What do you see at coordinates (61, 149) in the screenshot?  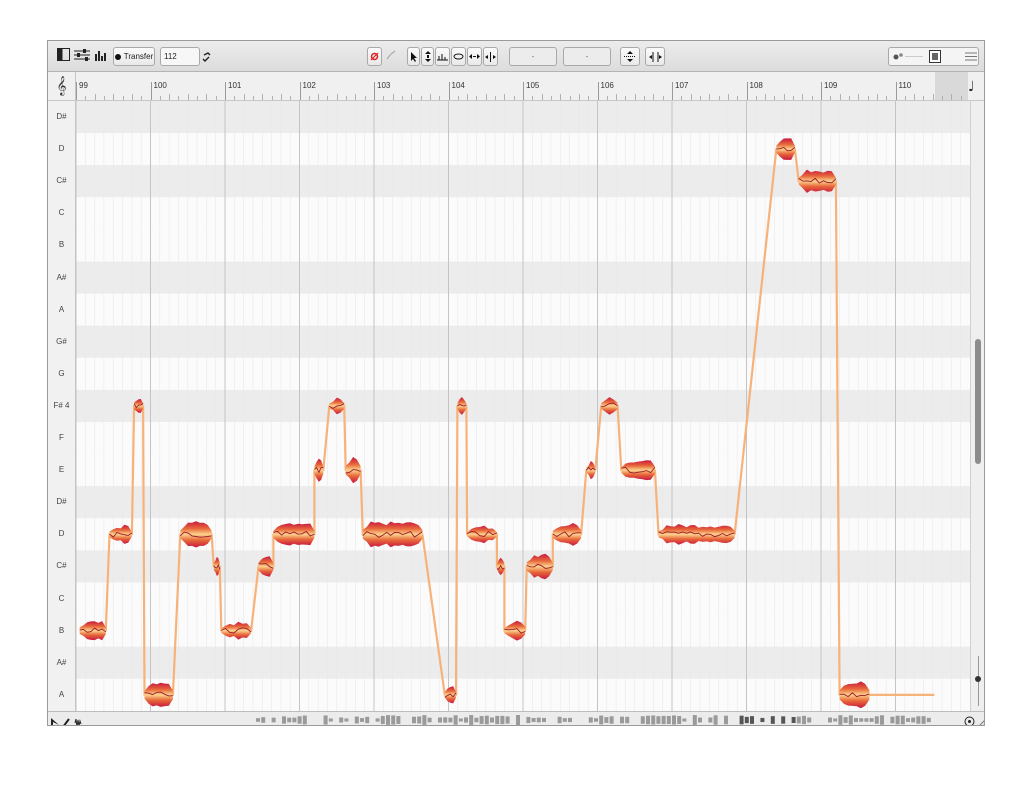 I see `pitch-key-label: D` at bounding box center [61, 149].